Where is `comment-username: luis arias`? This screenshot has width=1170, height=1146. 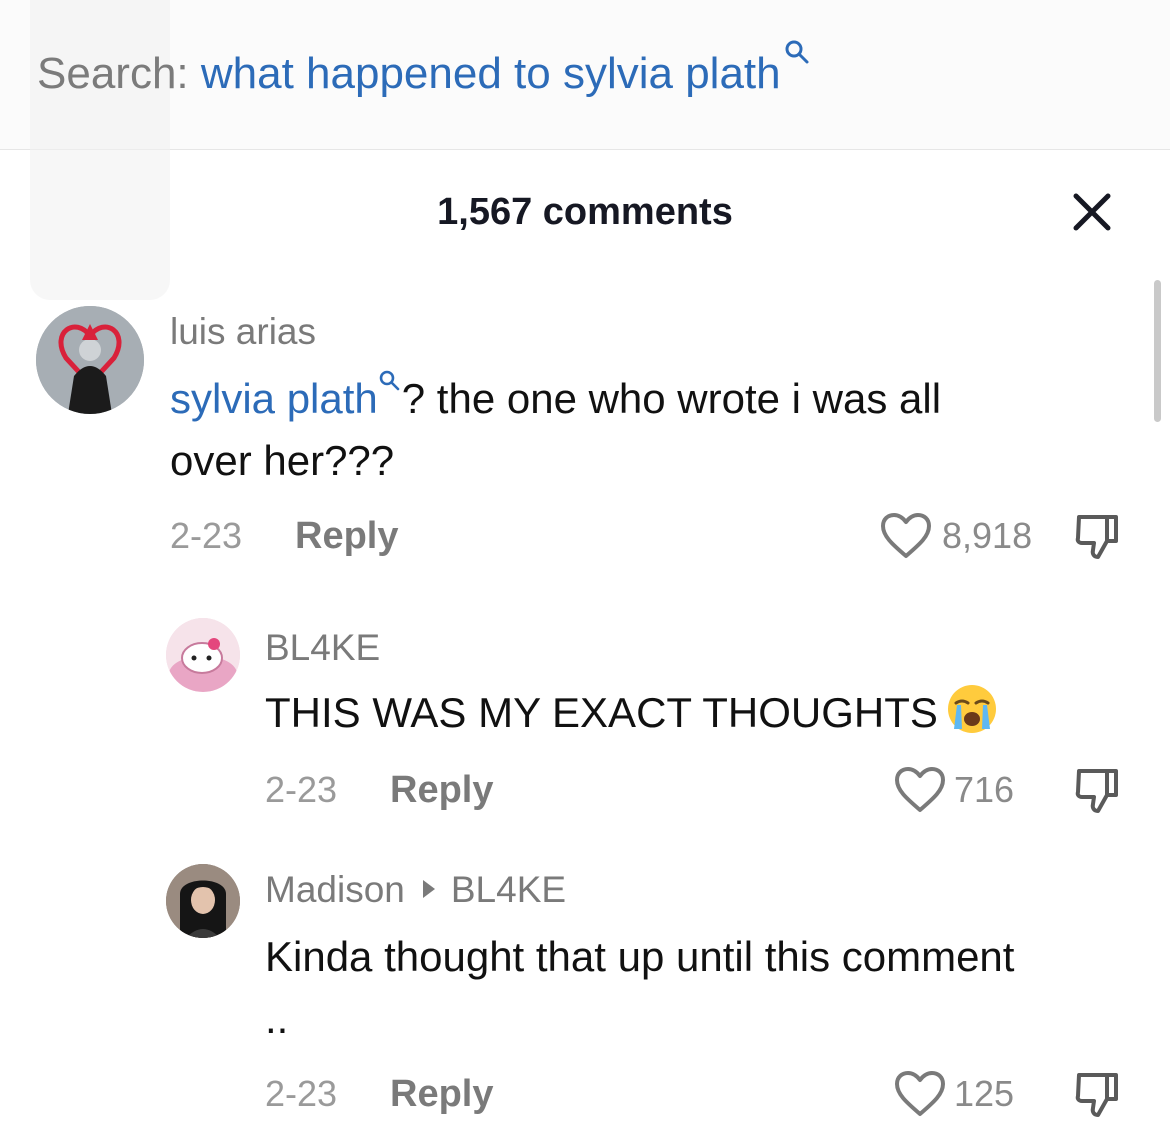
comment-username: luis arias is located at coordinates (243, 332).